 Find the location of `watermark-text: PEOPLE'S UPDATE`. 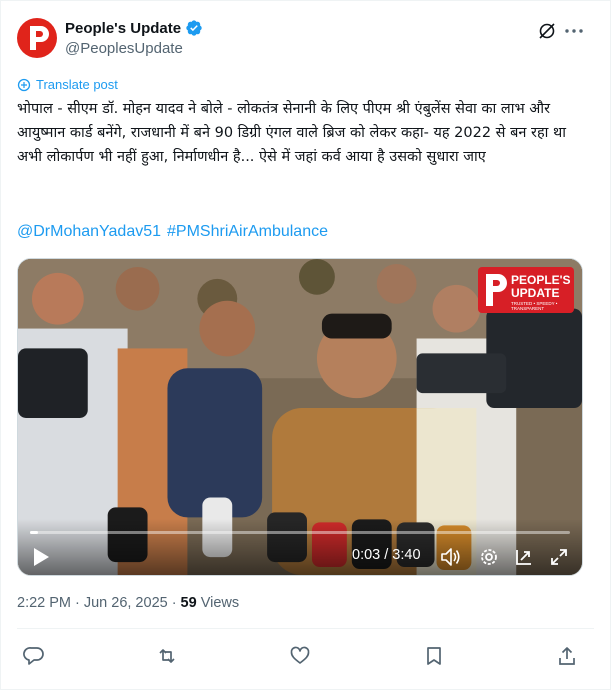

watermark-text: PEOPLE'S UPDATE is located at coordinates (541, 286).